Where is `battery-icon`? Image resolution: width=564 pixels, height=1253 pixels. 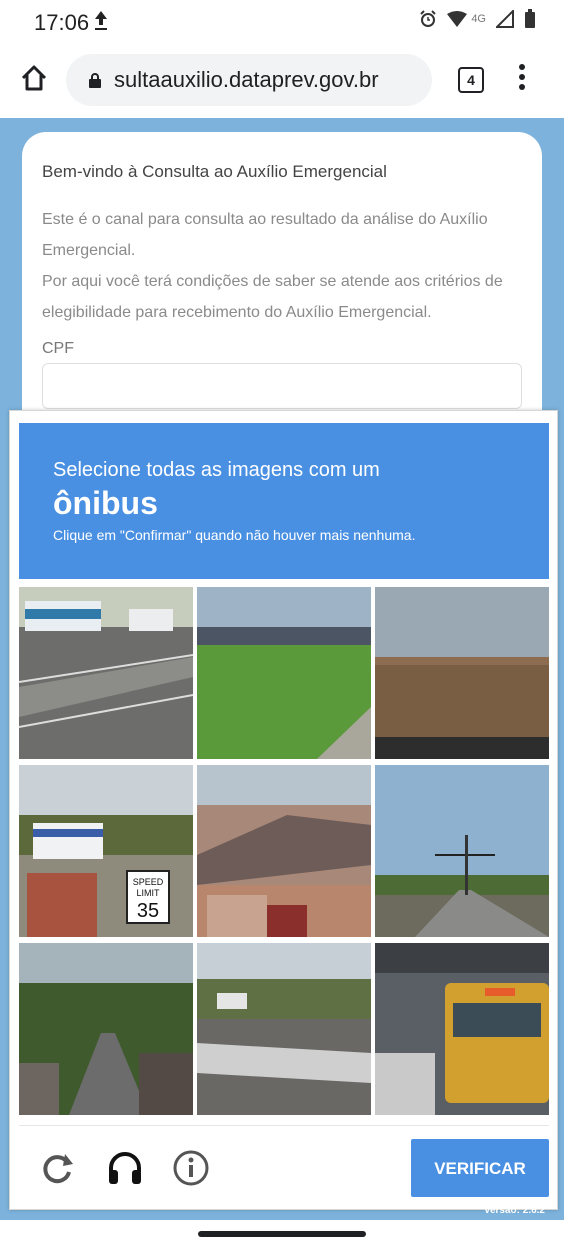
battery-icon is located at coordinates (530, 18).